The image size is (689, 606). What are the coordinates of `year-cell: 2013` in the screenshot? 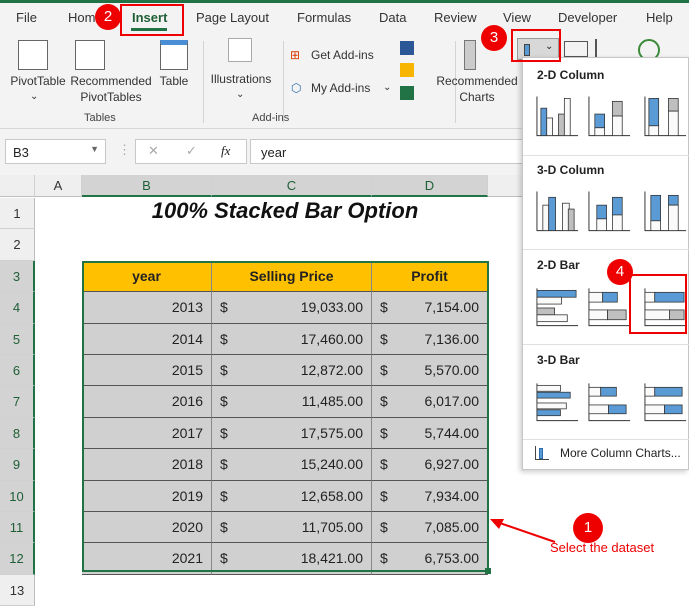 It's located at (147, 308).